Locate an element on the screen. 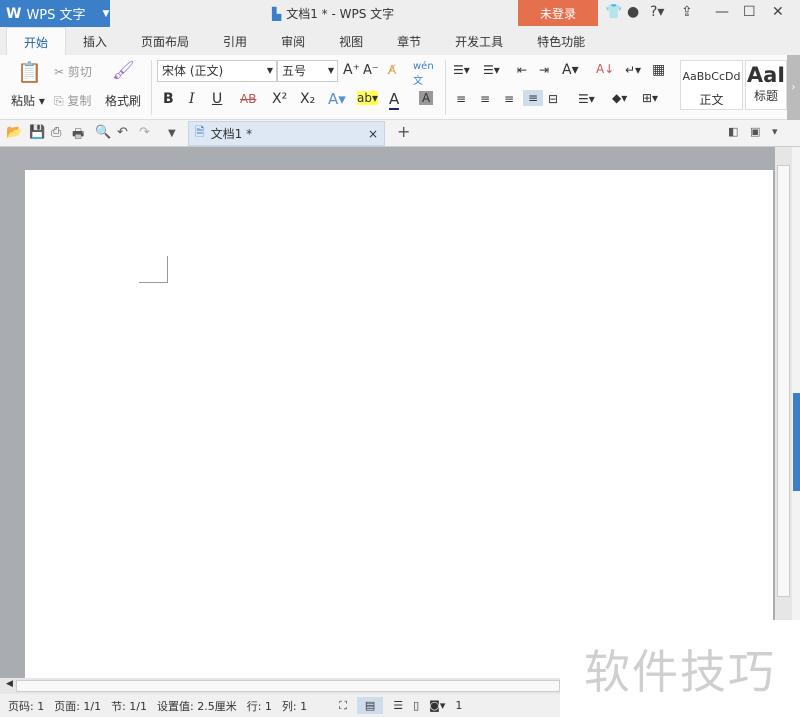  paste-icon: 📋 is located at coordinates (29, 72).